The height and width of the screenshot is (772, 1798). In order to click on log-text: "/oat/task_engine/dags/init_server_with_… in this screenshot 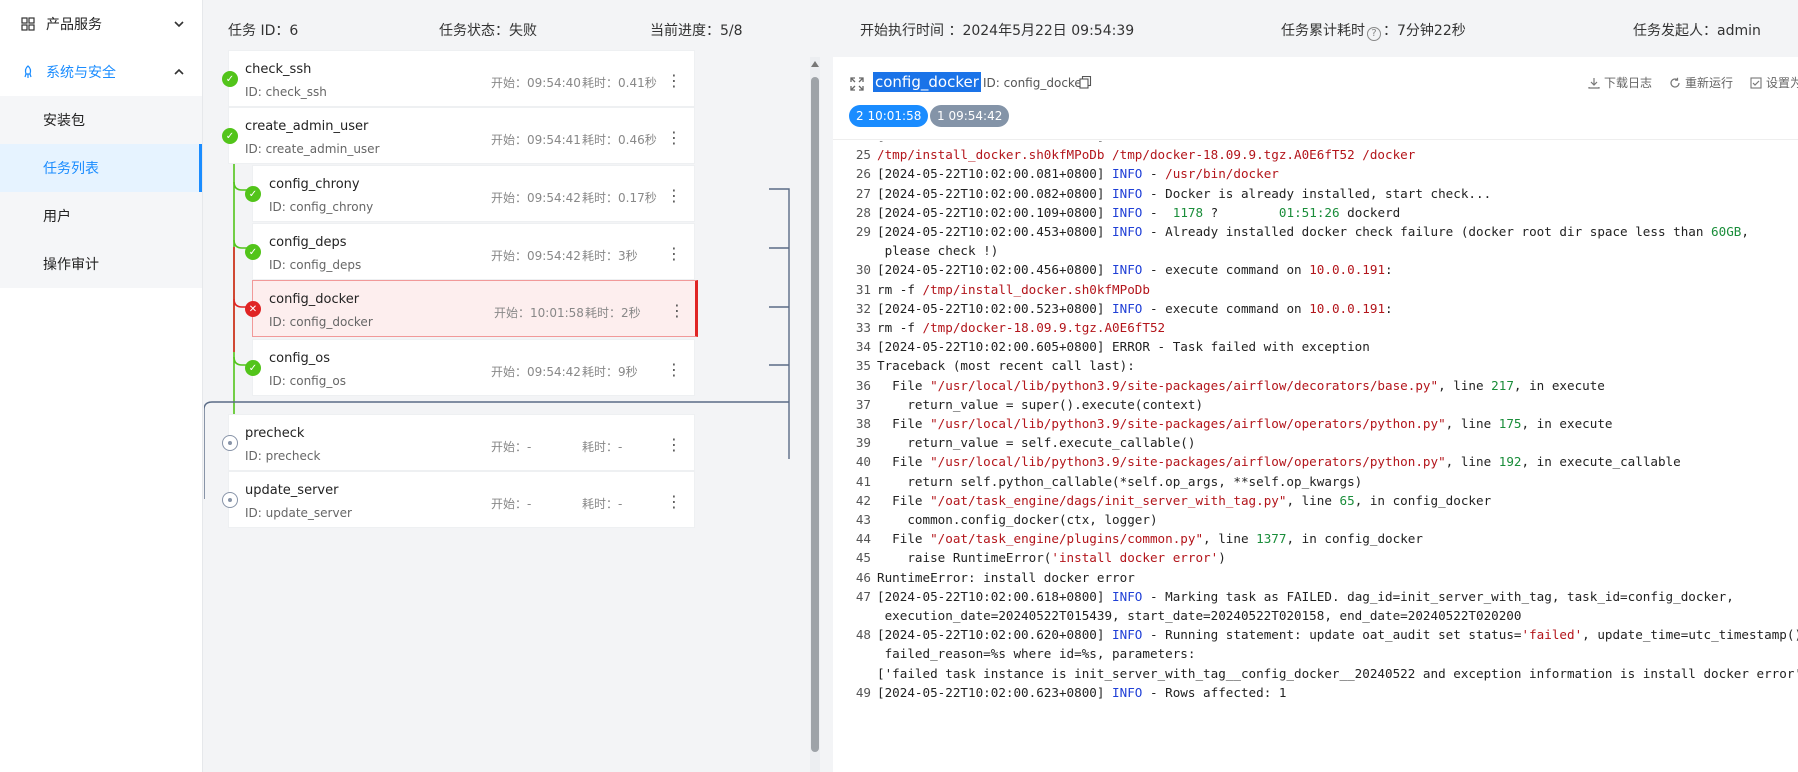, I will do `click(1108, 500)`.